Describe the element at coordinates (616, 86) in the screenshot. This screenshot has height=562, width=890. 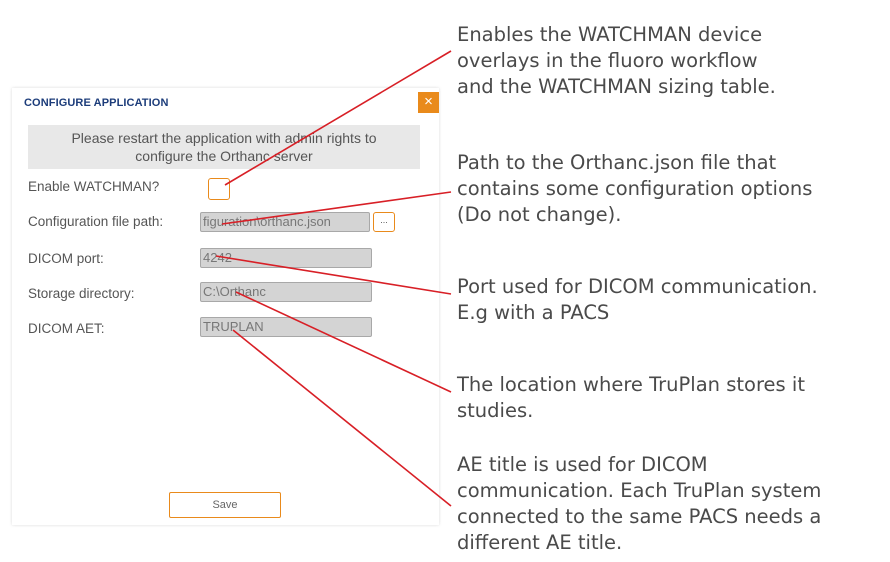
I see `annotation-line: and the WATCHMAN sizing table.` at that location.